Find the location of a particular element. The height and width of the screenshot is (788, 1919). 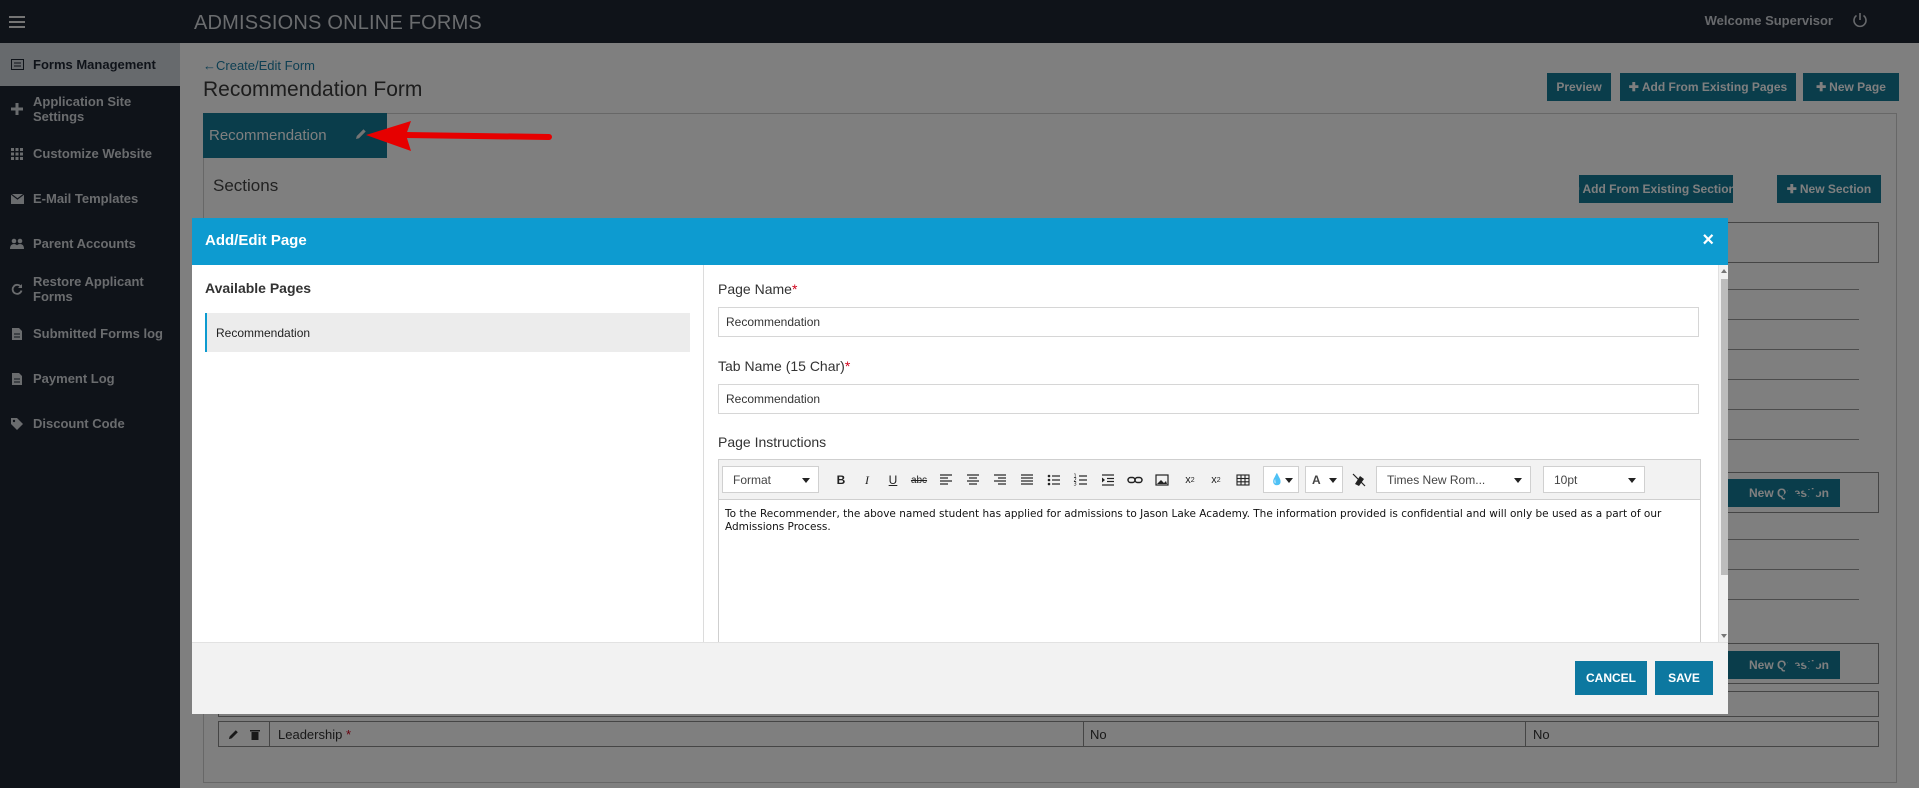

table-icon is located at coordinates (1243, 480).